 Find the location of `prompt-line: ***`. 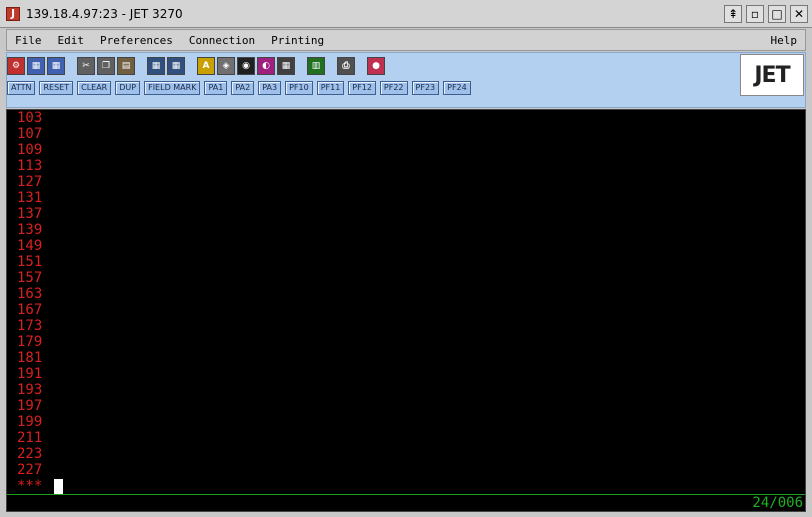

prompt-line: *** is located at coordinates (40, 486).